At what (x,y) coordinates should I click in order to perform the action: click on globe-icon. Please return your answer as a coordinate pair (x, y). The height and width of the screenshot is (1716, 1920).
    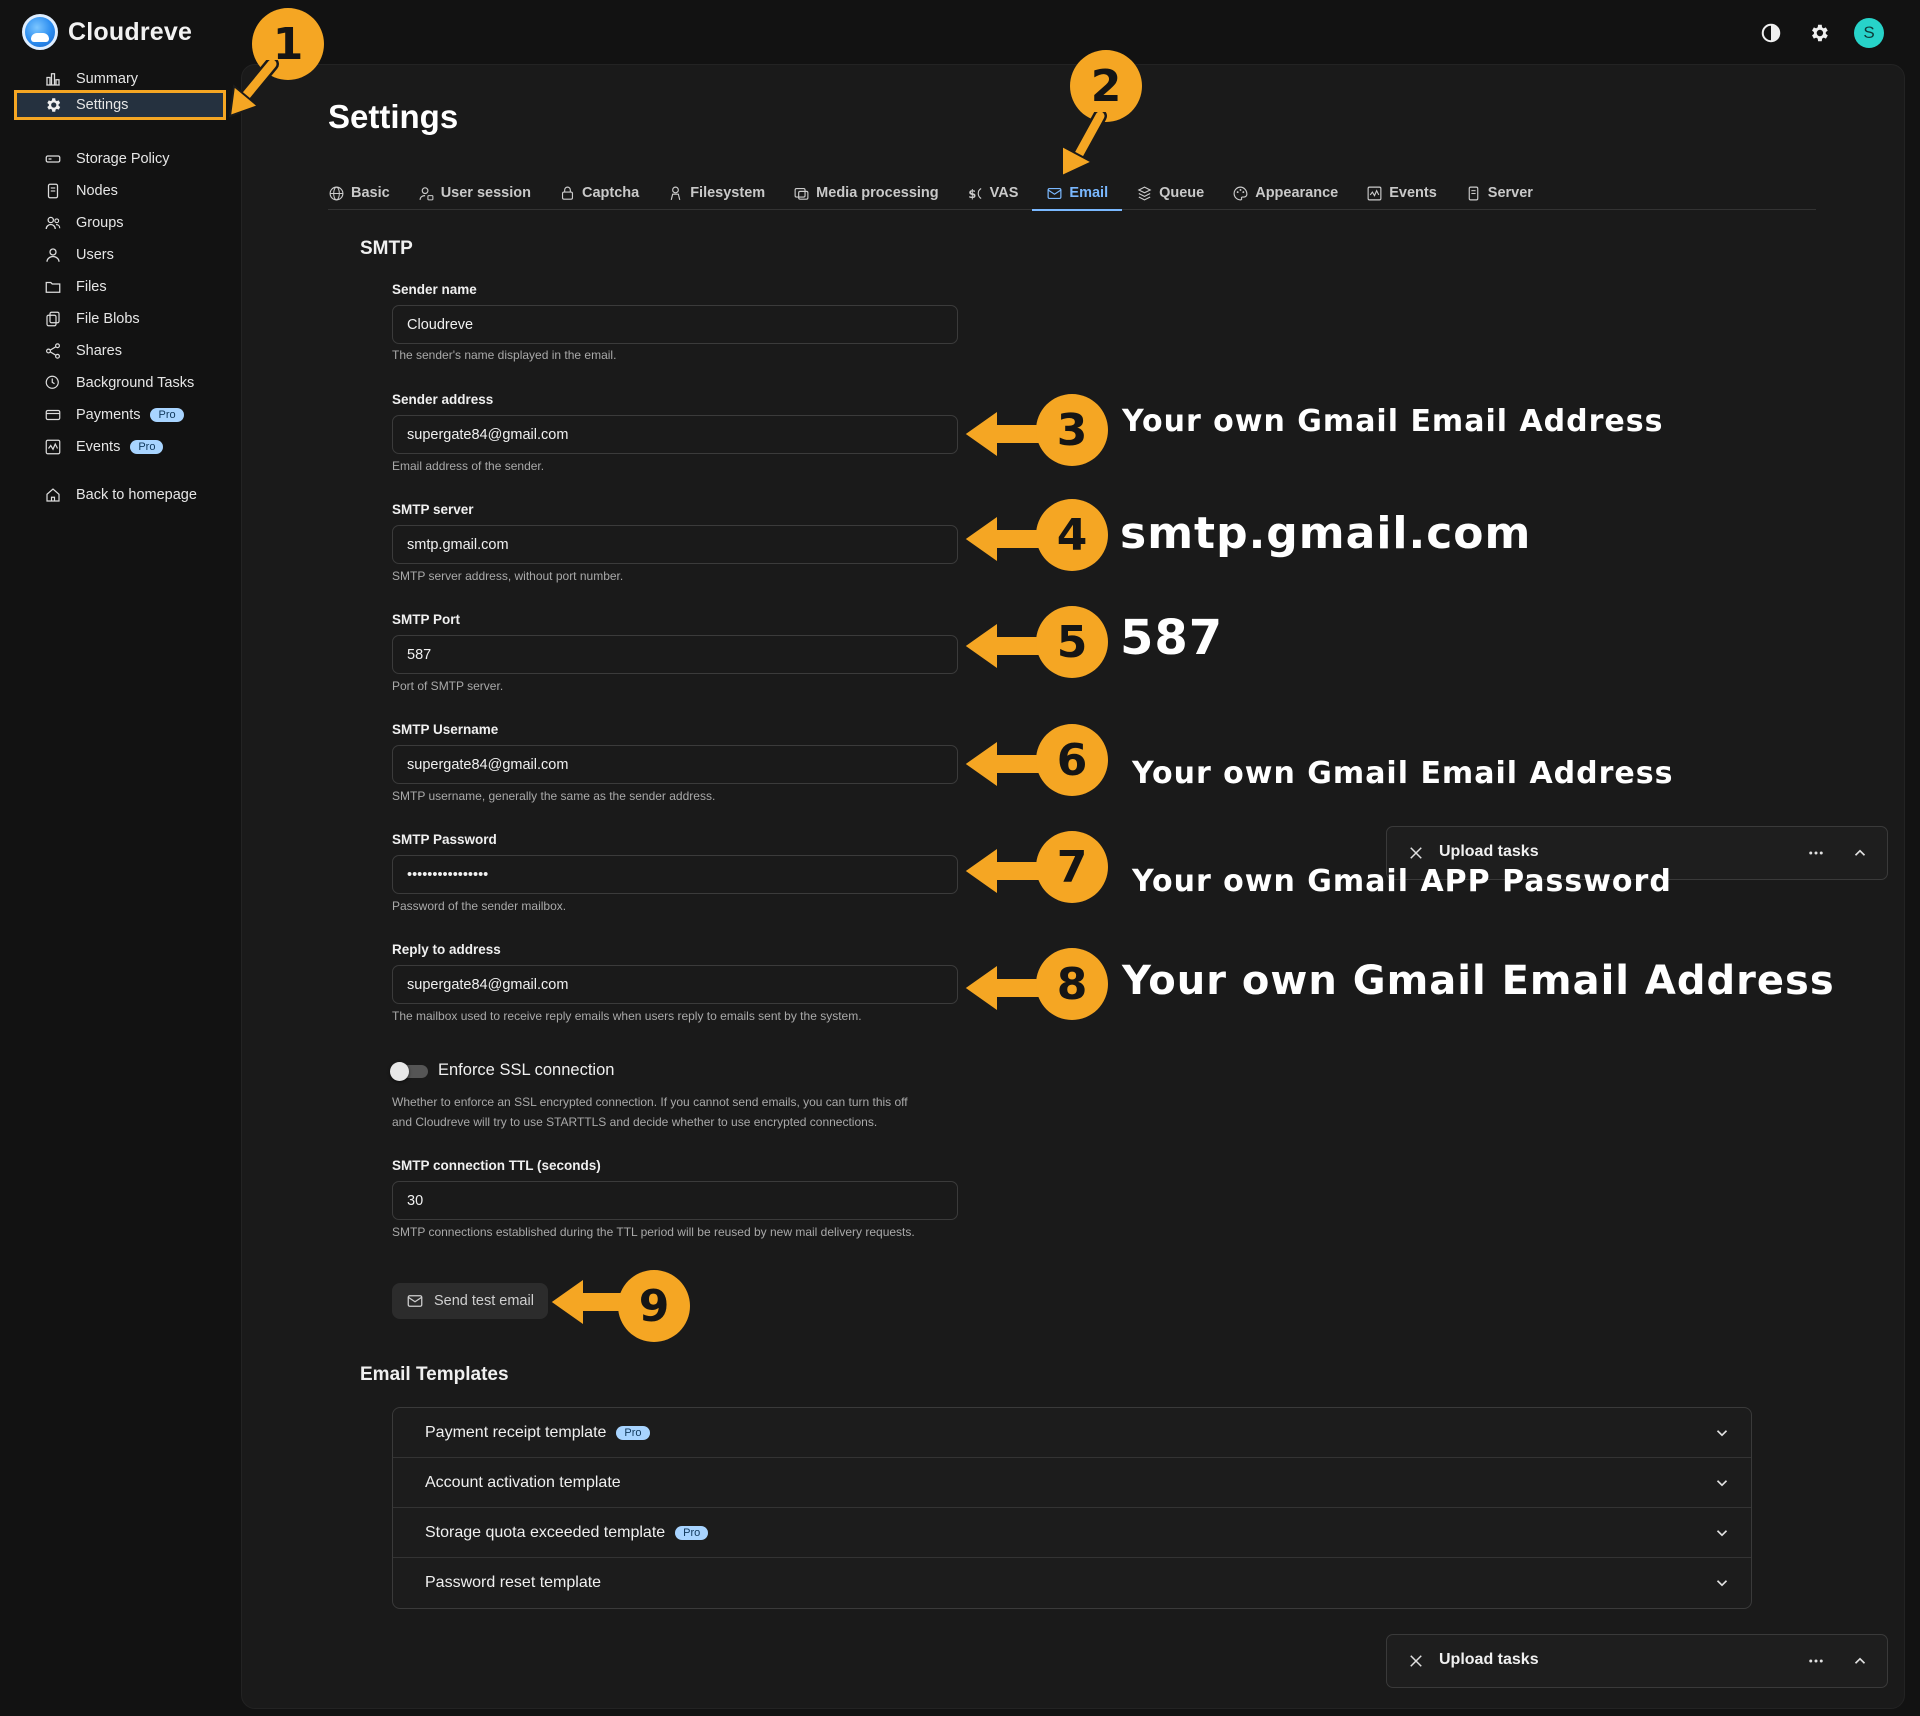
    Looking at the image, I should click on (336, 193).